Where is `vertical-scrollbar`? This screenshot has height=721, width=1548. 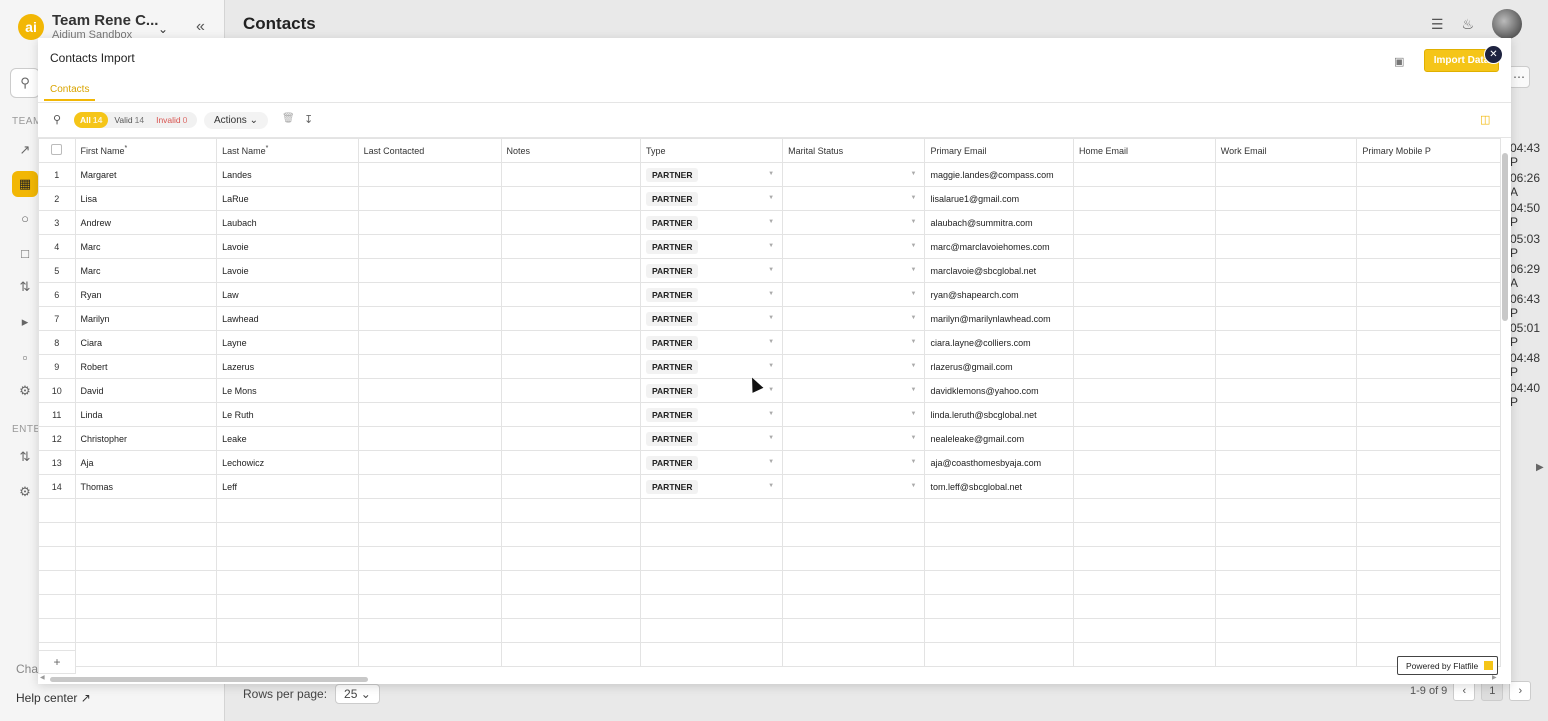
vertical-scrollbar is located at coordinates (1505, 237).